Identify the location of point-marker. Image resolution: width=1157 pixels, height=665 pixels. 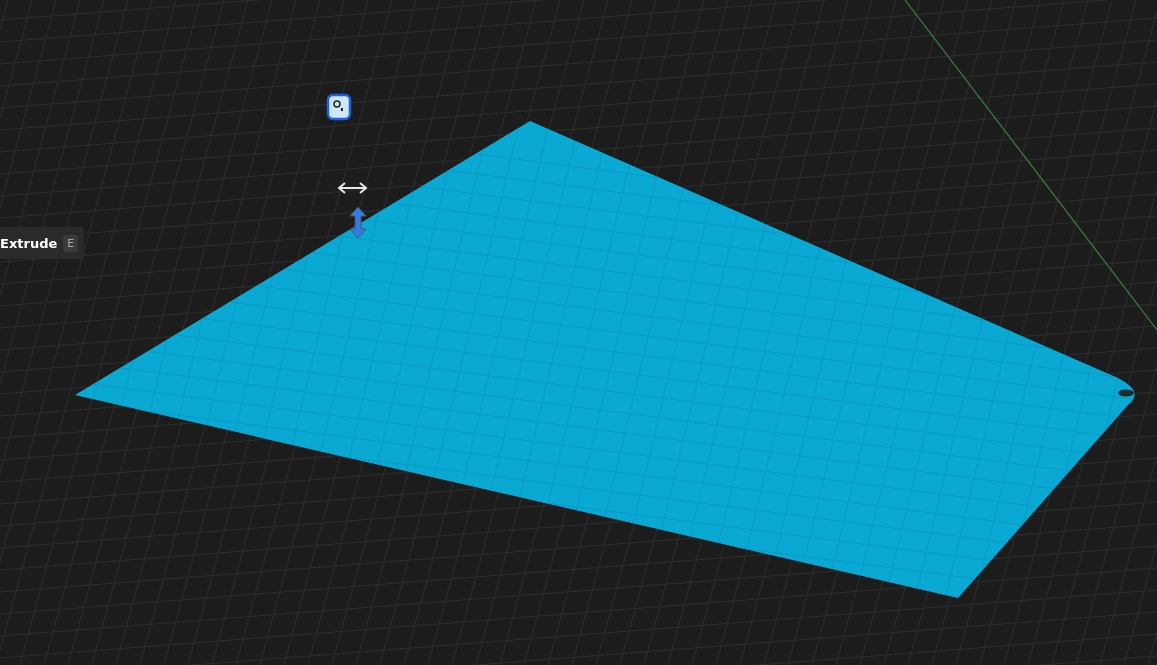
(1126, 393).